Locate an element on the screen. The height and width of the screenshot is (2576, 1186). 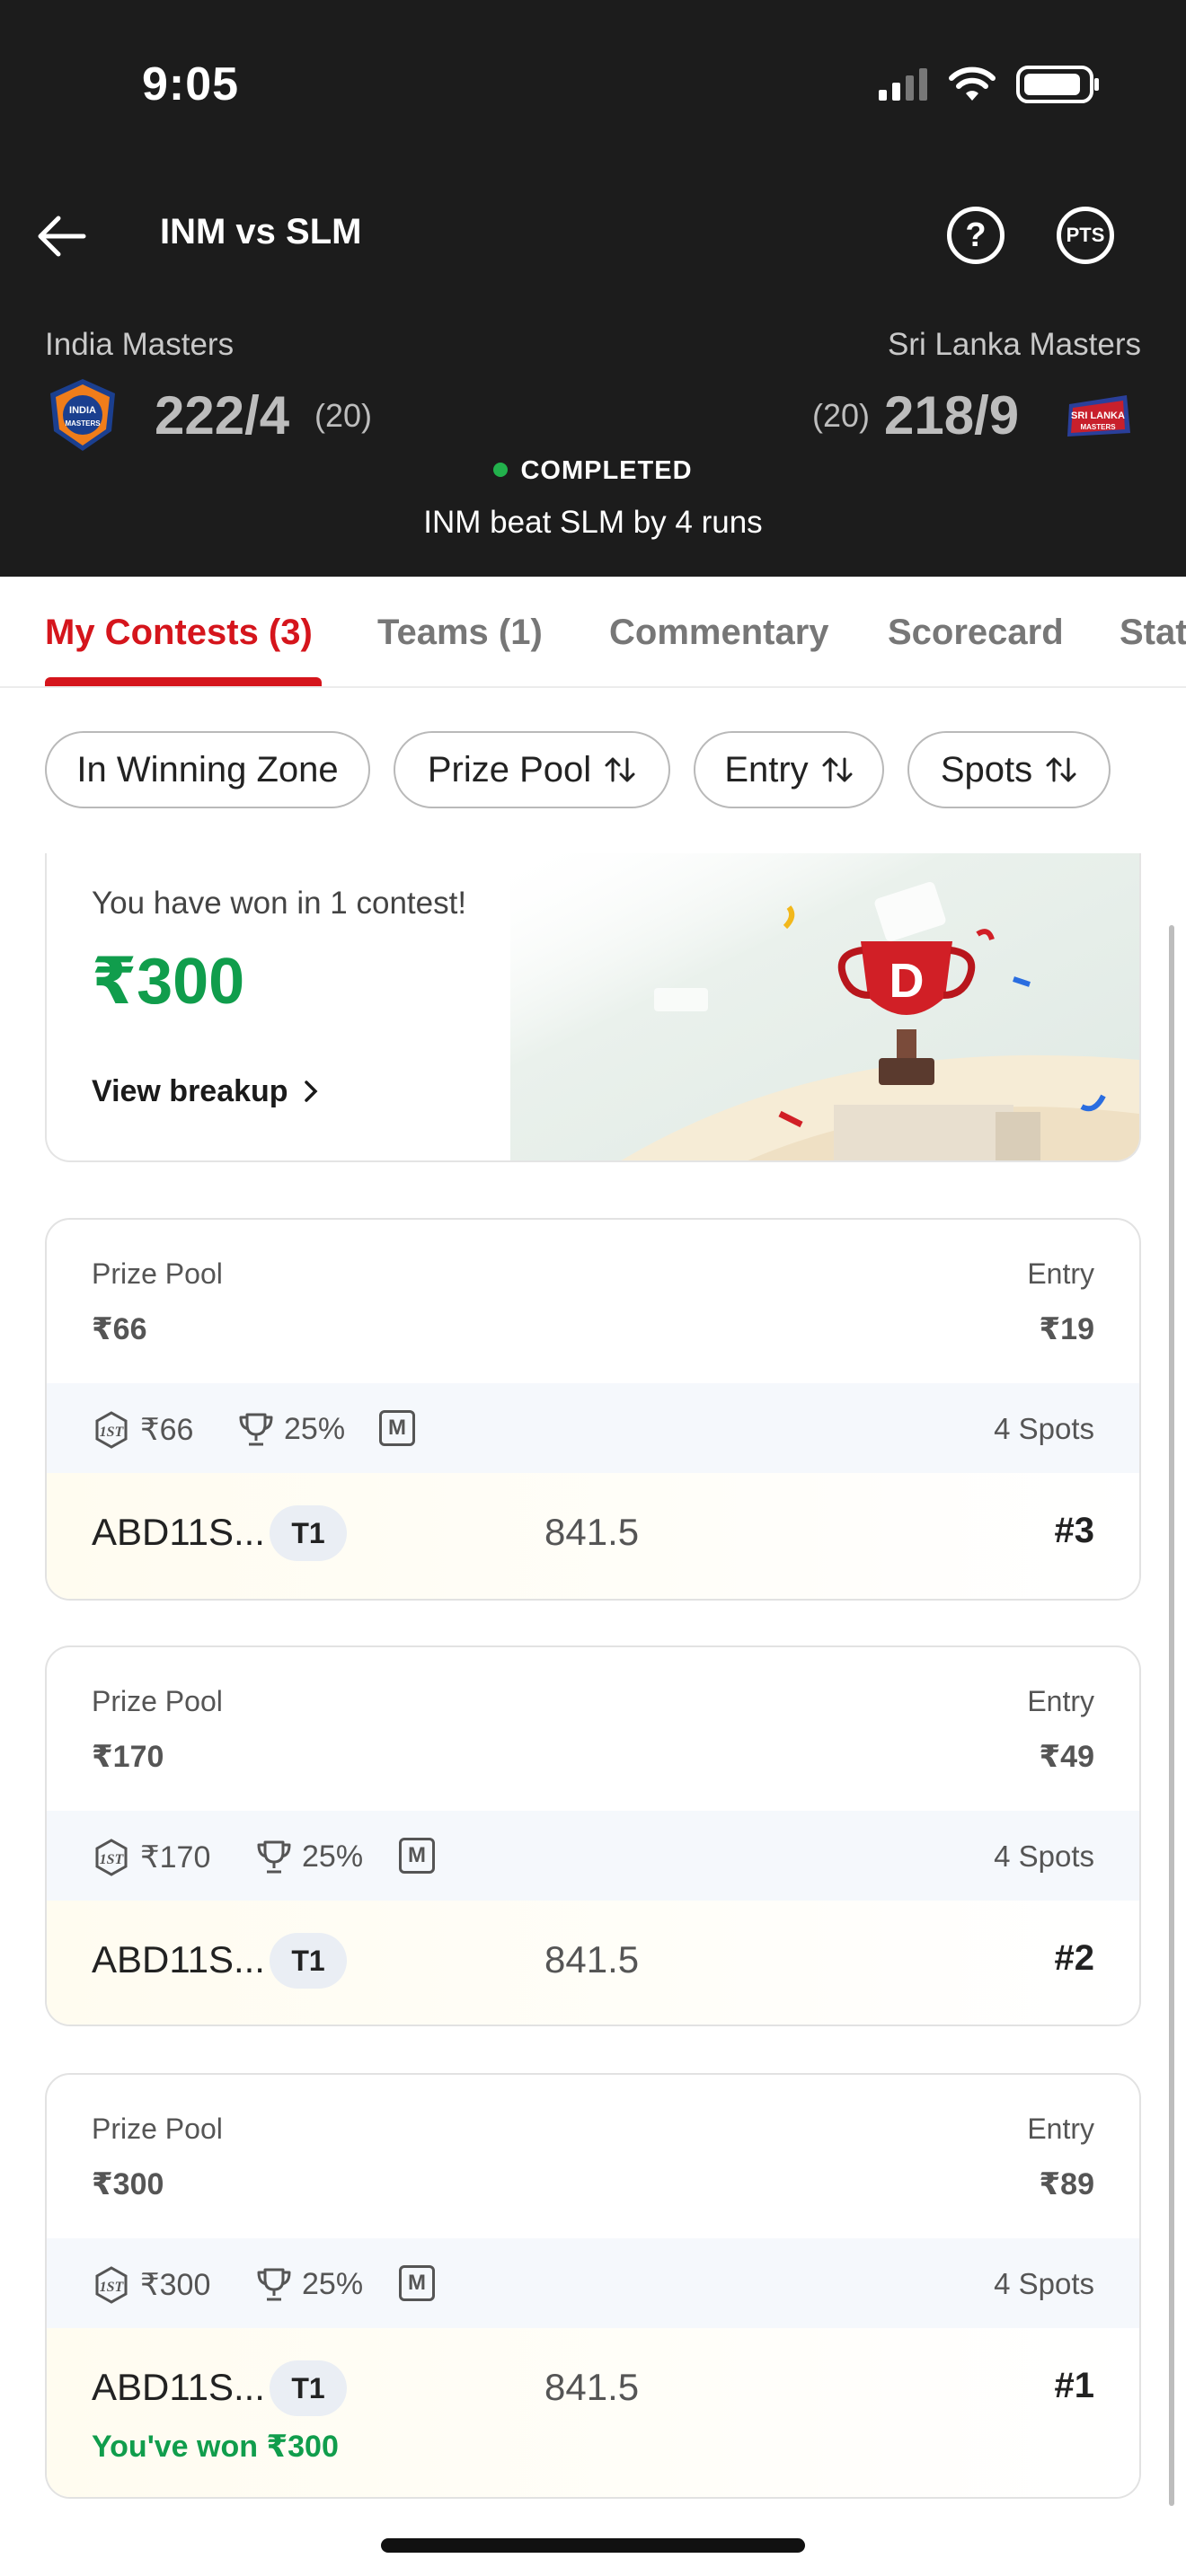
match-status-text: COMPLETED is located at coordinates (606, 470).